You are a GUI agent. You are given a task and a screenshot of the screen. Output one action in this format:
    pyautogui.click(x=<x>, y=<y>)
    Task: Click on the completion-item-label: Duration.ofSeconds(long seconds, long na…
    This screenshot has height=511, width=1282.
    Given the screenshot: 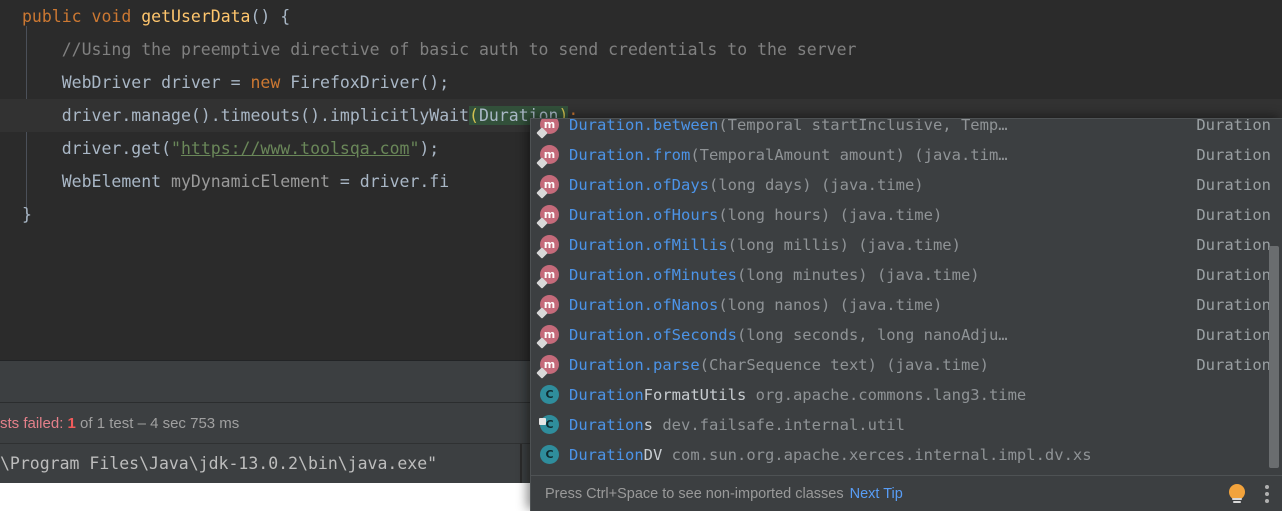 What is the action you would take?
    pyautogui.click(x=788, y=335)
    